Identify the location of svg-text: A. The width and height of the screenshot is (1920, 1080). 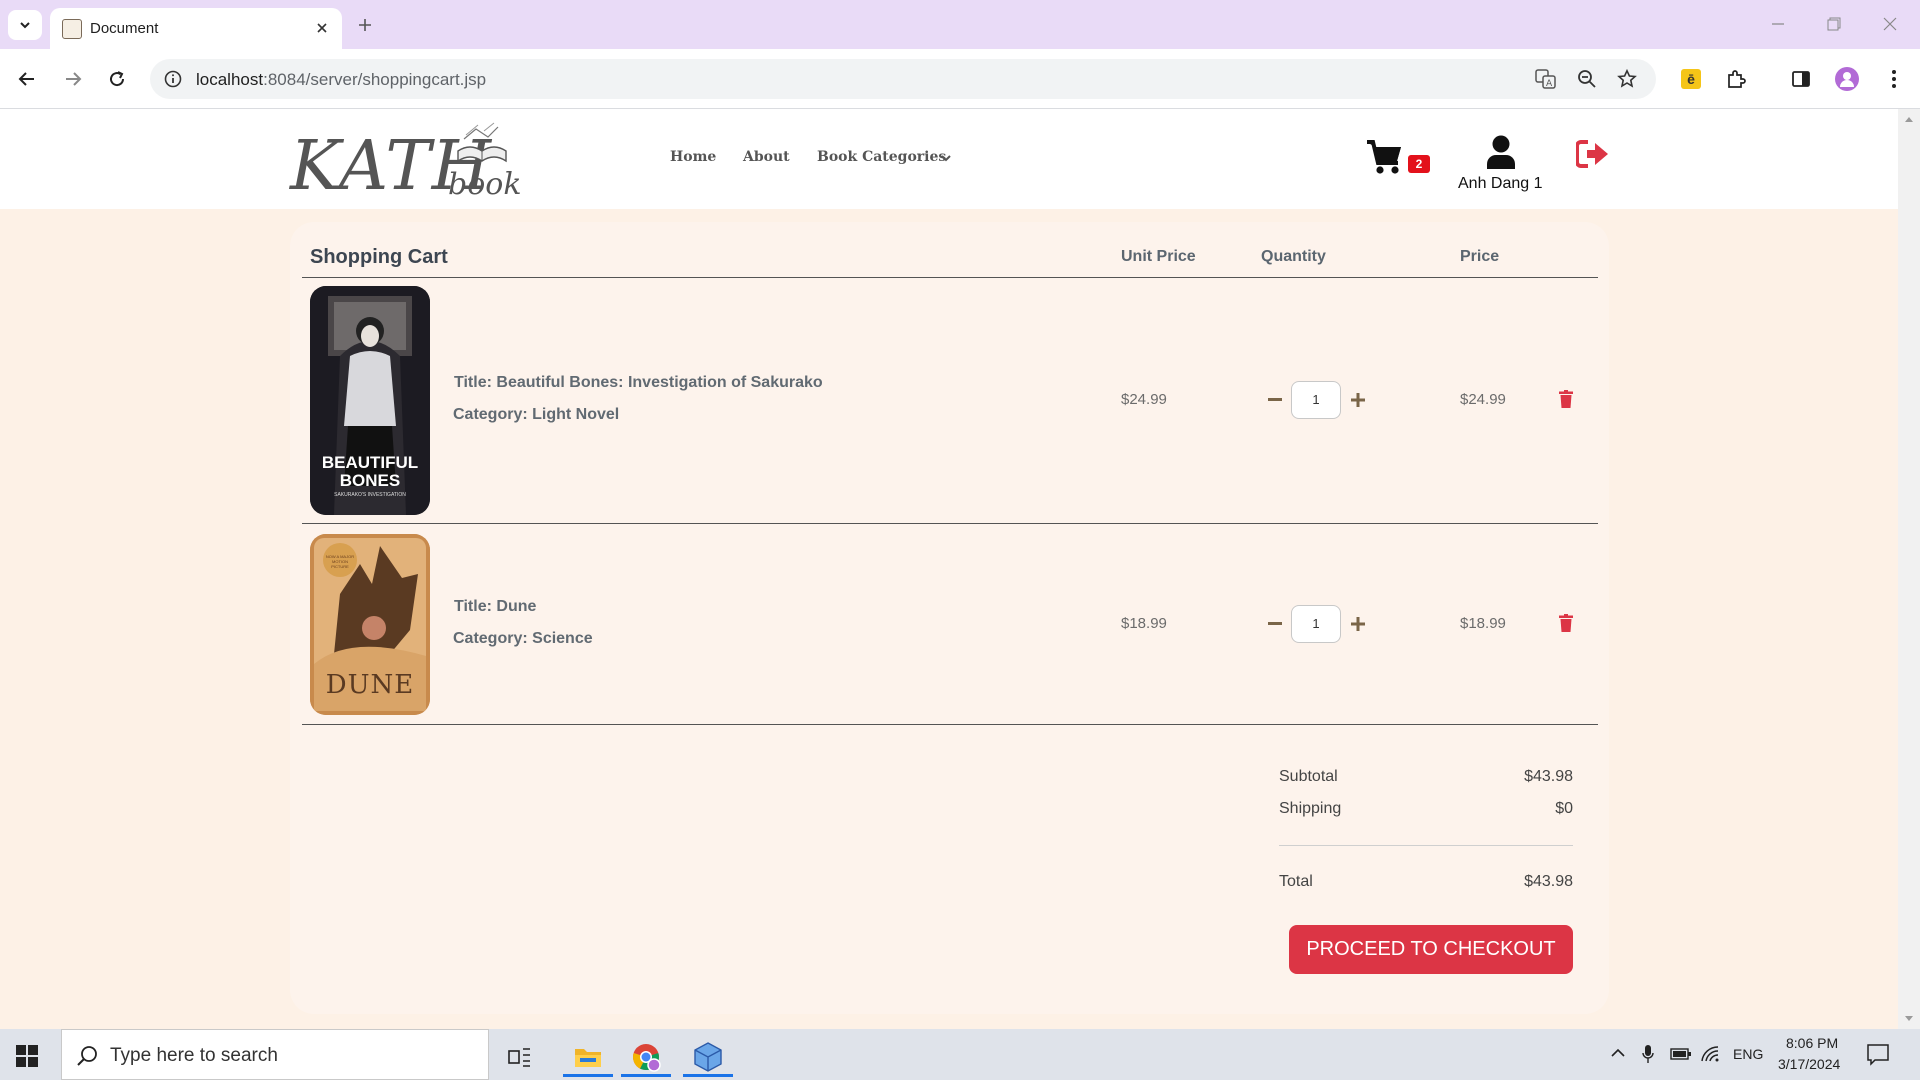
(1549, 84).